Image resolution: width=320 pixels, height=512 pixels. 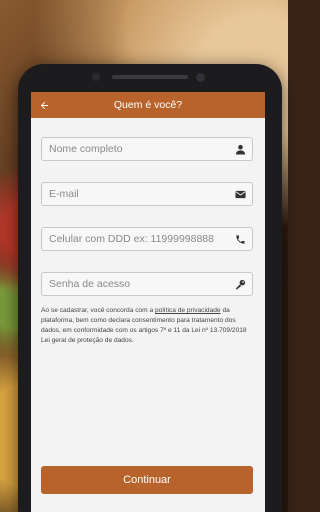 I want to click on app-bar: Quem é você?, so click(x=148, y=105).